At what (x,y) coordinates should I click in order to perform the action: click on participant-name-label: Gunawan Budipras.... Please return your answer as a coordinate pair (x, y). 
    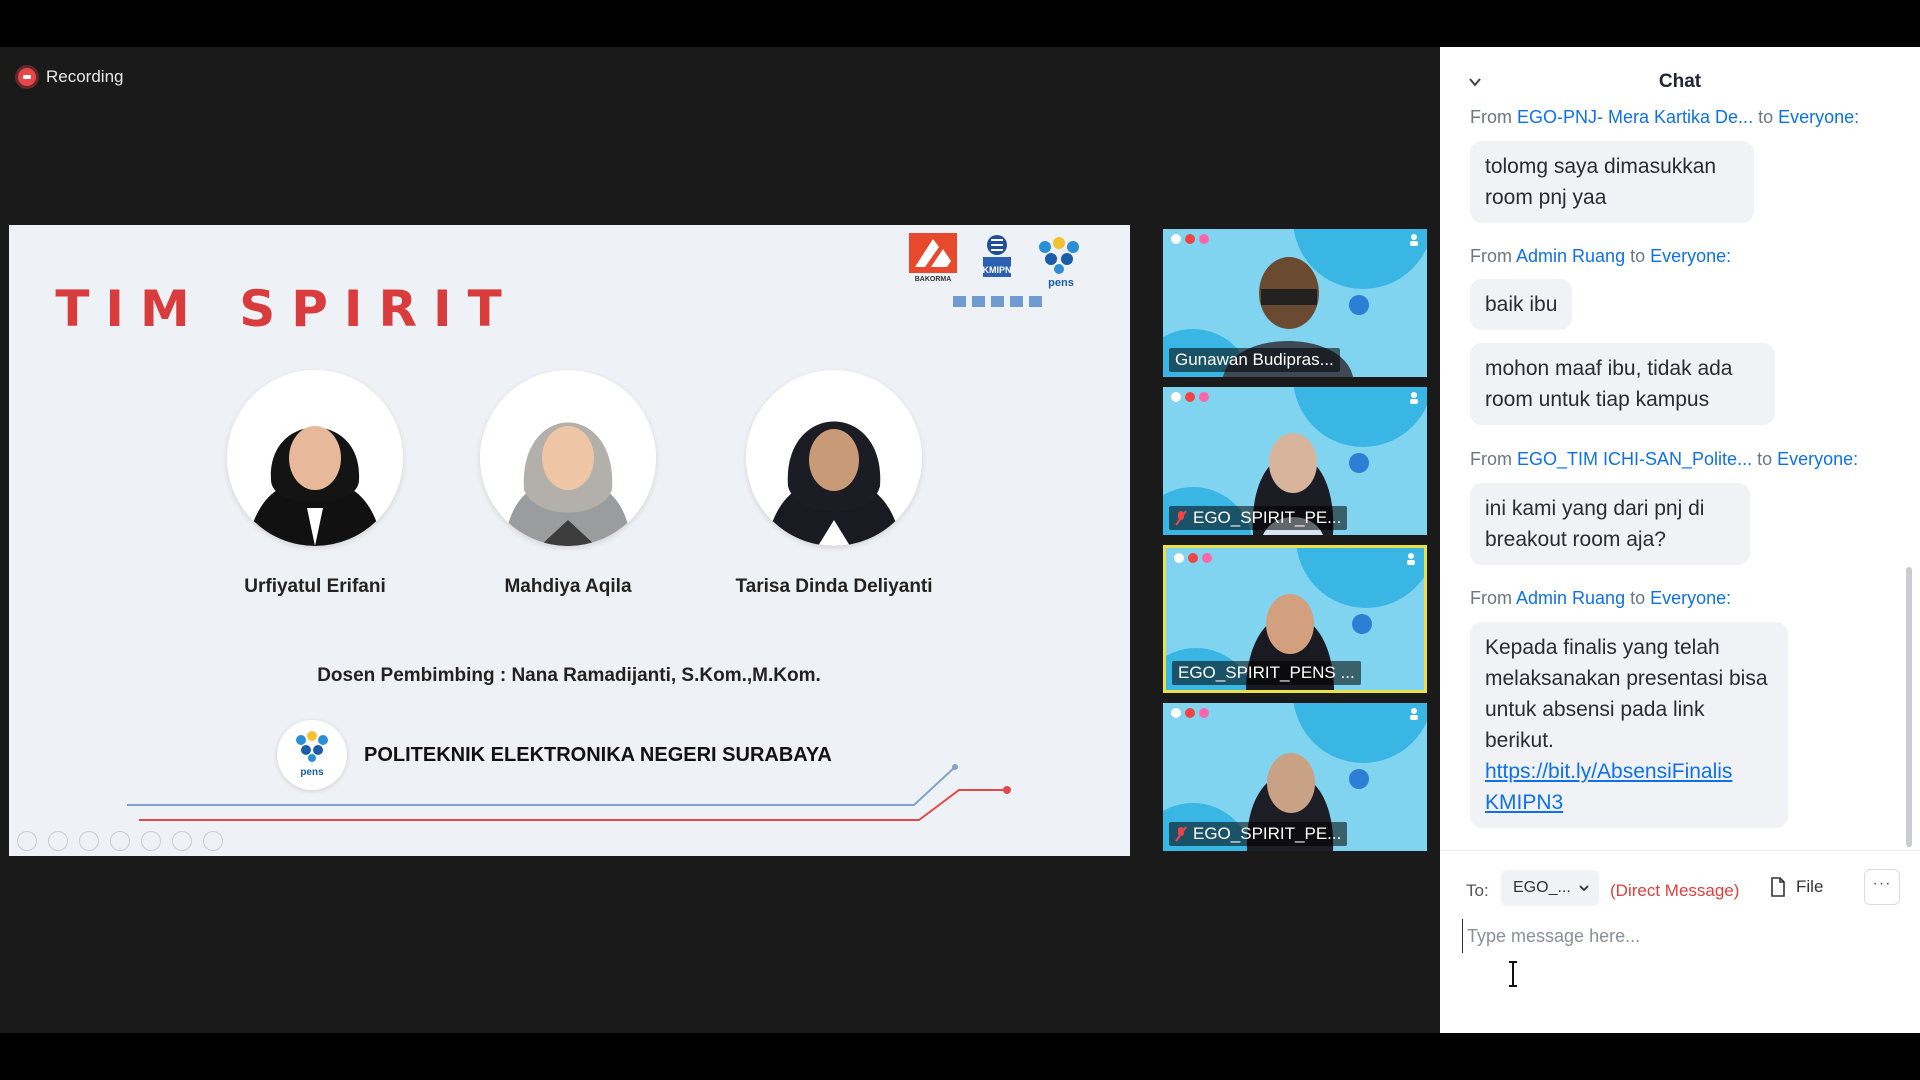
    Looking at the image, I should click on (1254, 360).